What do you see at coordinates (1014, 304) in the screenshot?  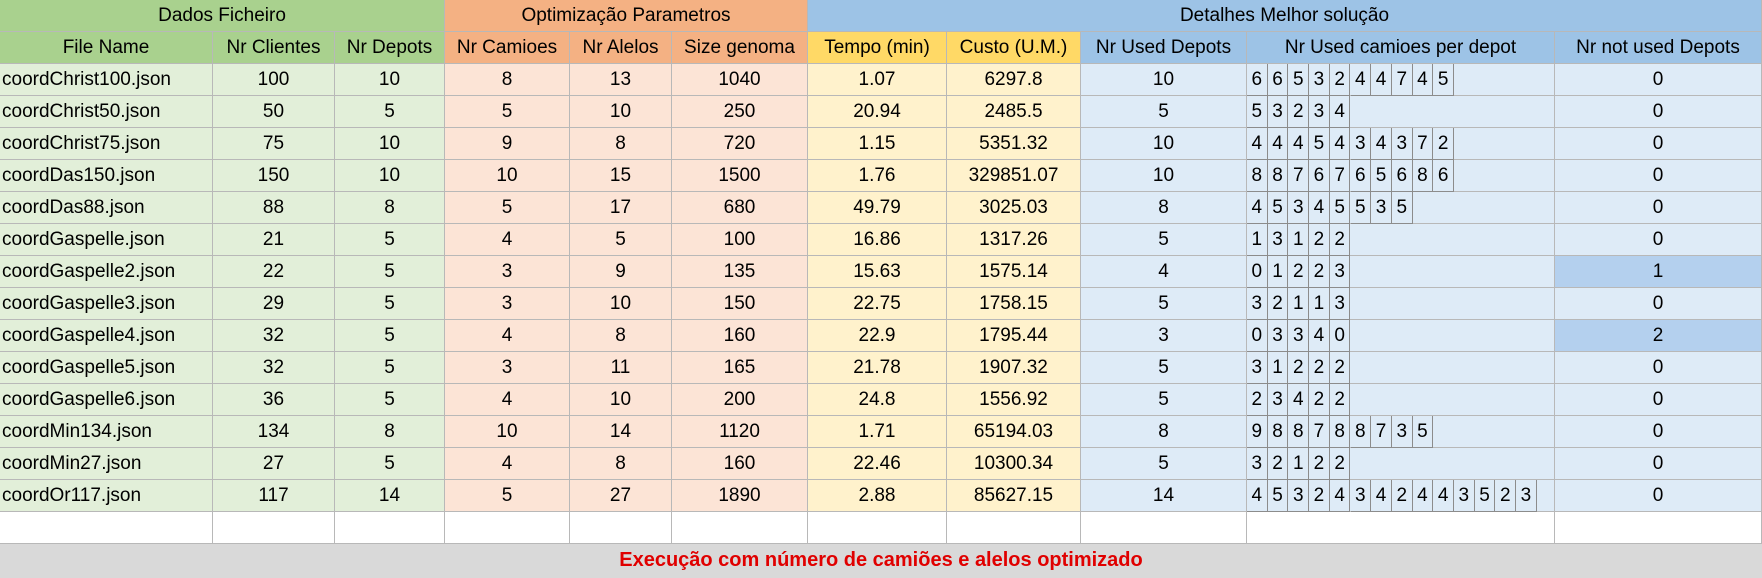 I see `table-cell-custo: 1758.15` at bounding box center [1014, 304].